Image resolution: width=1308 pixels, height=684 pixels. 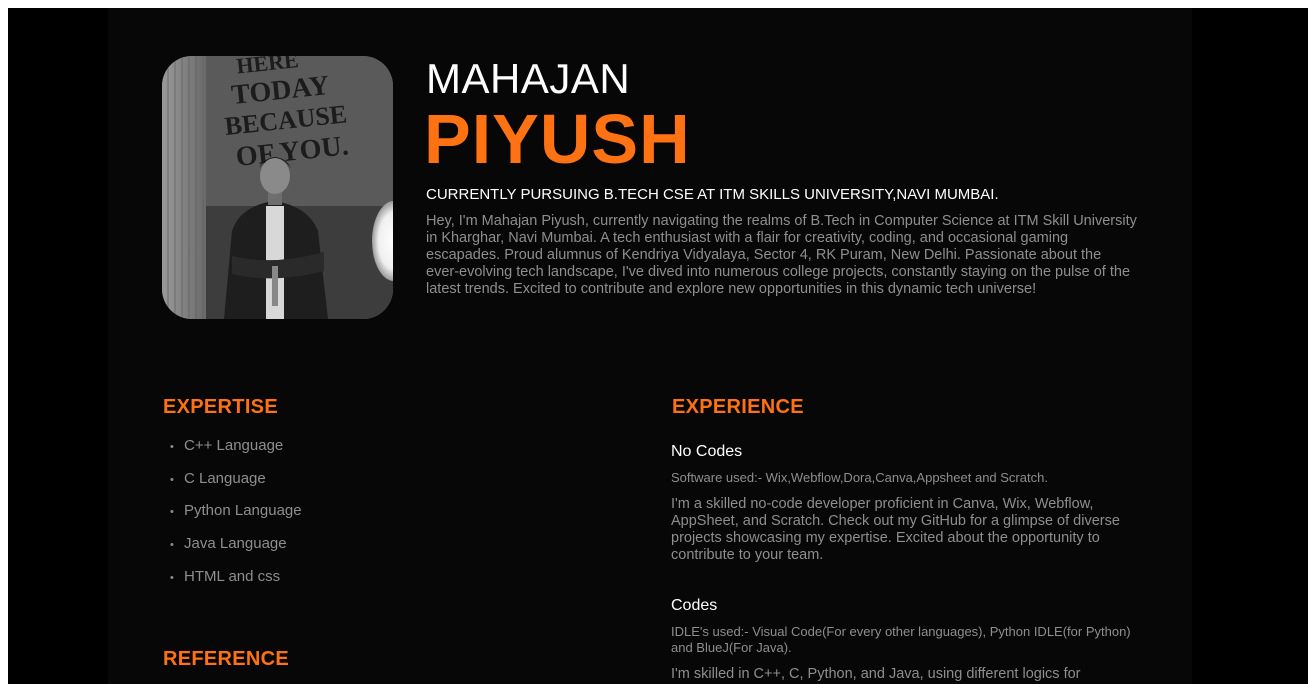 What do you see at coordinates (738, 407) in the screenshot?
I see `experience-heading: EXPERIENCE` at bounding box center [738, 407].